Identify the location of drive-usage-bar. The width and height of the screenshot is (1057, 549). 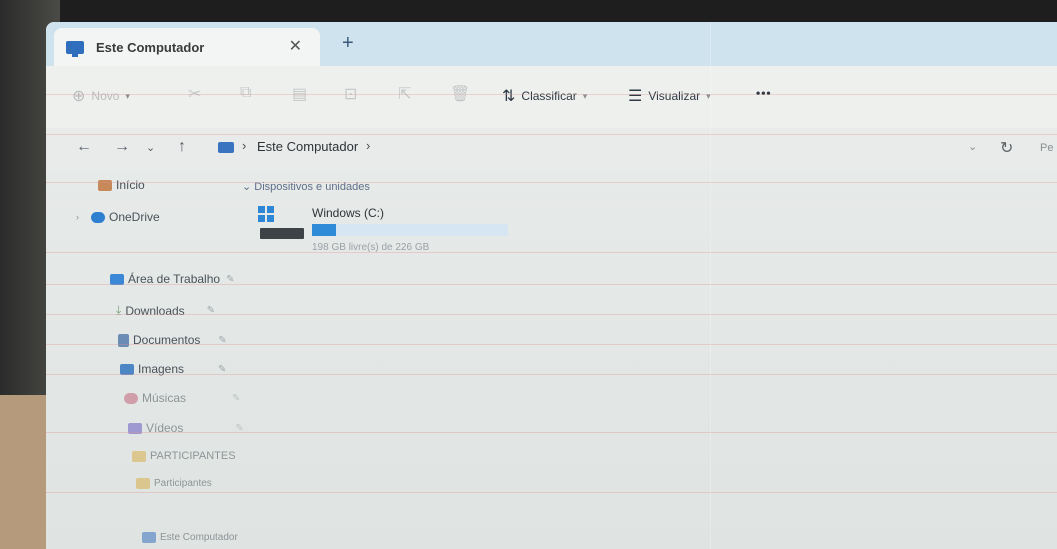
(410, 230).